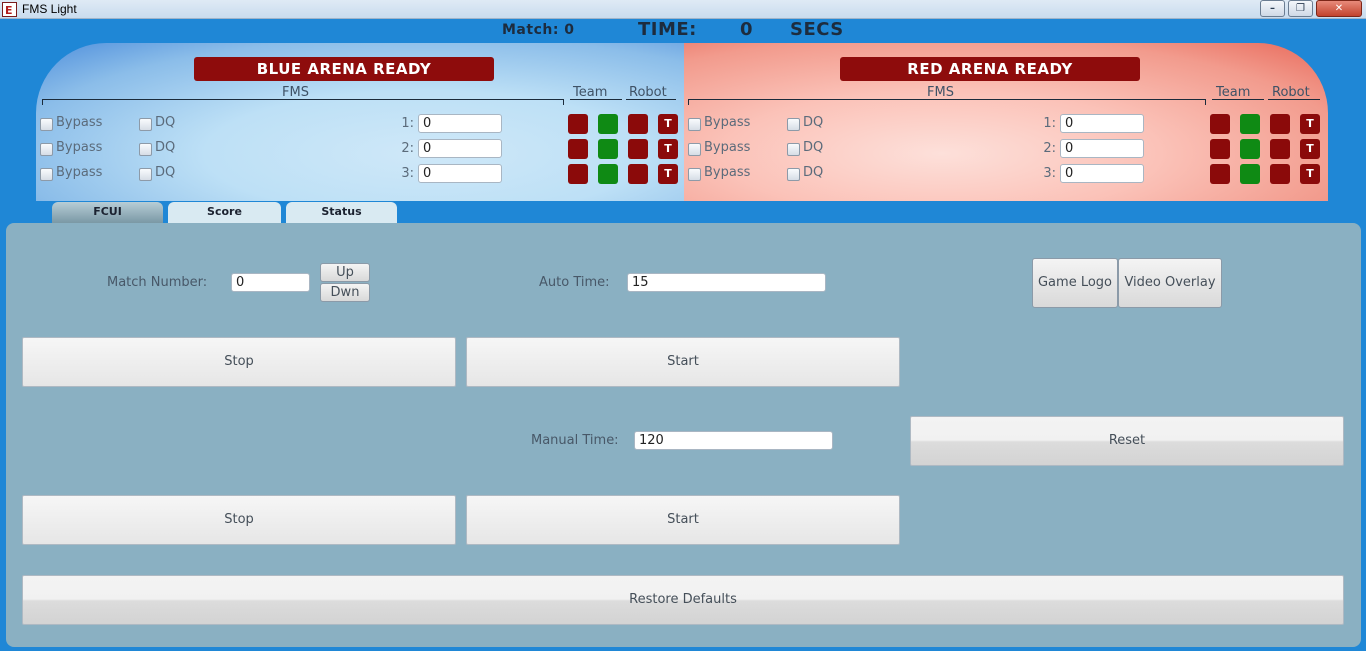 The height and width of the screenshot is (651, 1366). What do you see at coordinates (1280, 124) in the screenshot?
I see `red-1-robot-indicator` at bounding box center [1280, 124].